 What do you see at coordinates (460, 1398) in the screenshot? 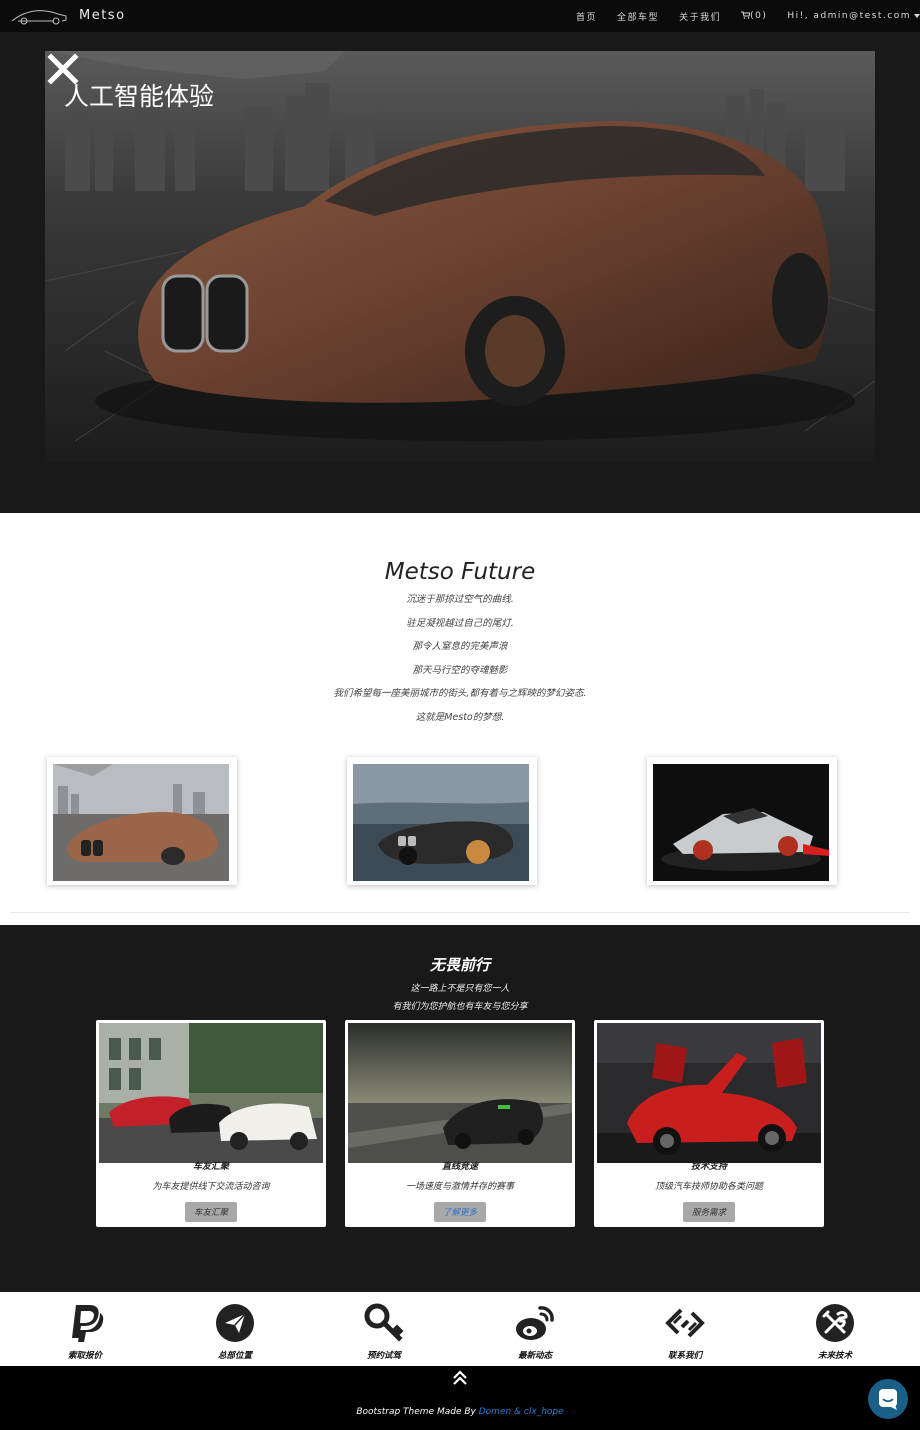
I see `footer: Bootstrap Theme Made By Domen & clx_hope` at bounding box center [460, 1398].